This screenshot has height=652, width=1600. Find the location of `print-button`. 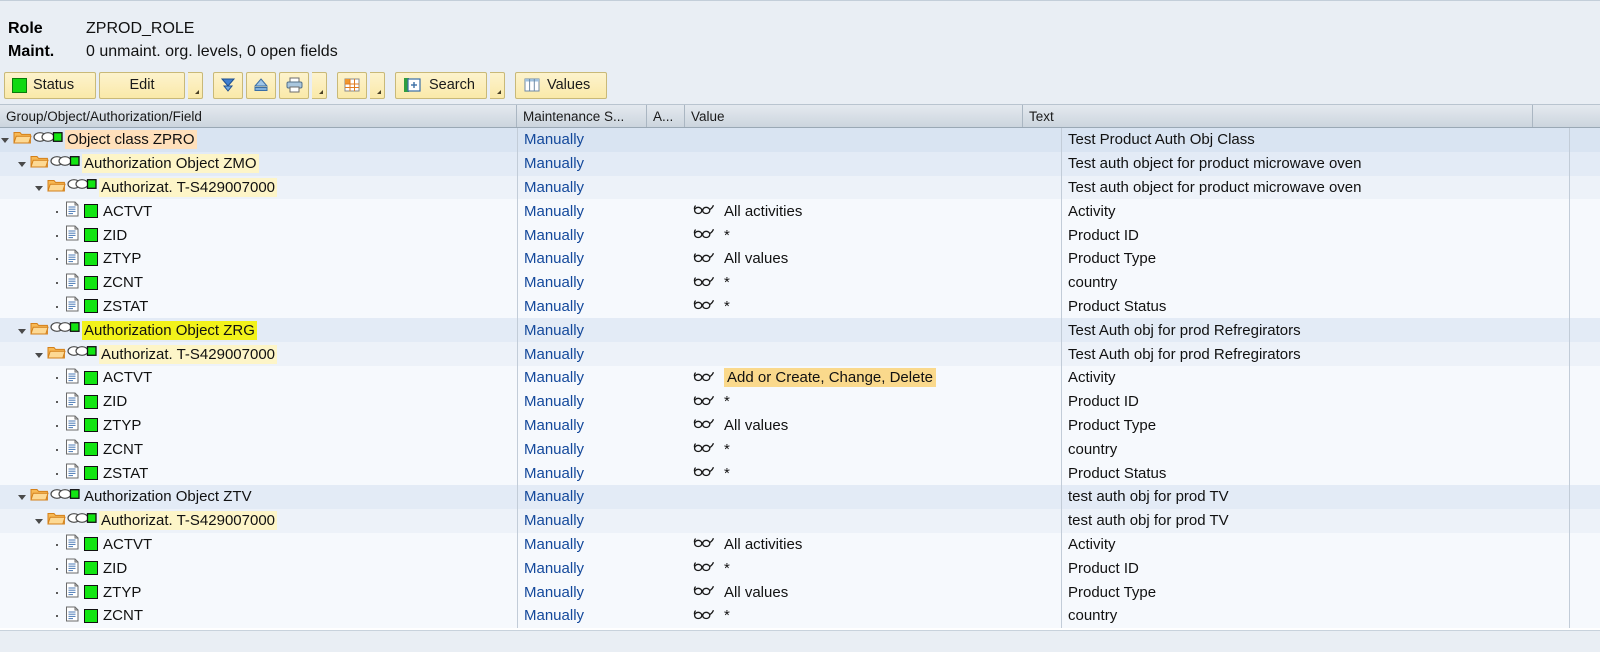

print-button is located at coordinates (294, 85).